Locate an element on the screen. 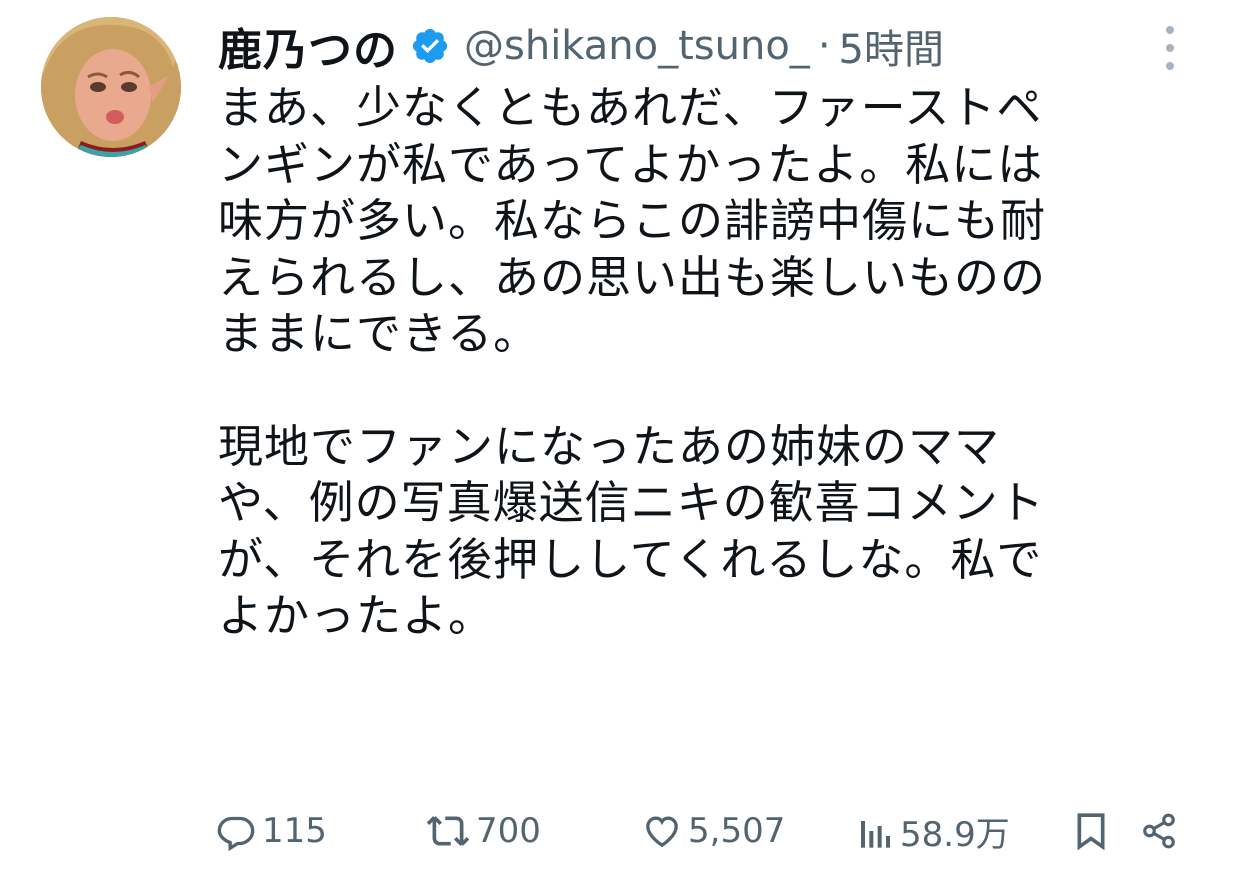  verified-badge-icon is located at coordinates (430, 46).